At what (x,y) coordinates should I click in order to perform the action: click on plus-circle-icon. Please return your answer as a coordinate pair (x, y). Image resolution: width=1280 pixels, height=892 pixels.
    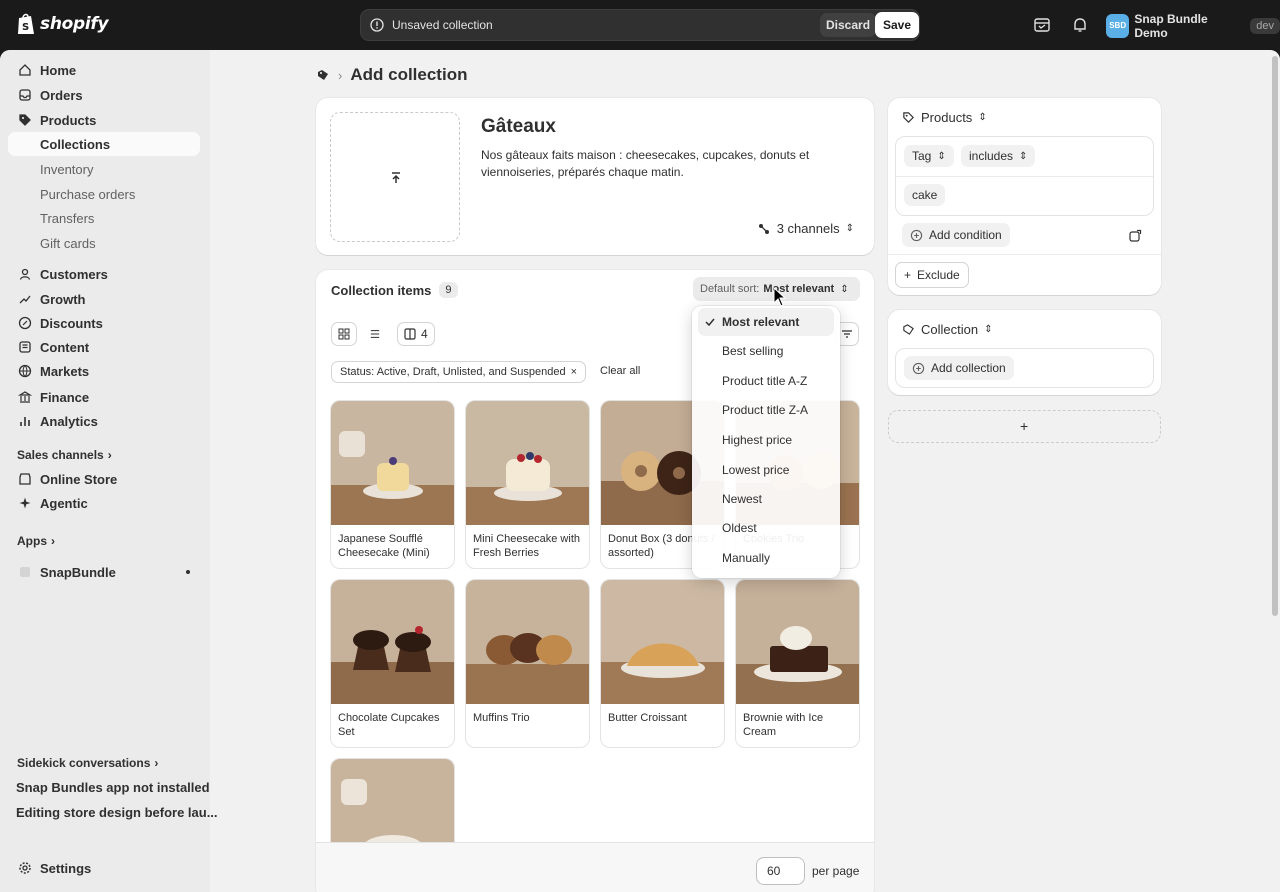
    Looking at the image, I should click on (918, 368).